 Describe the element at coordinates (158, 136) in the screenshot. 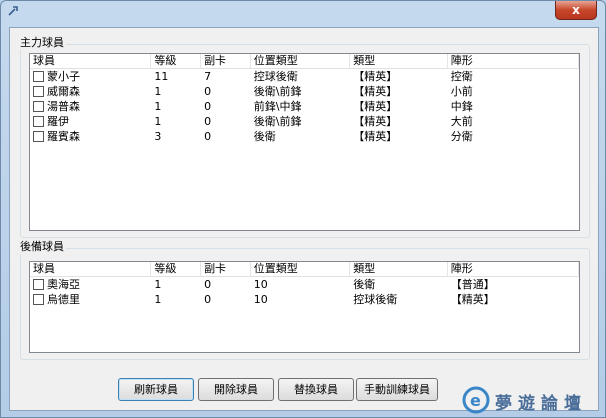

I see `cell-level: 3` at that location.